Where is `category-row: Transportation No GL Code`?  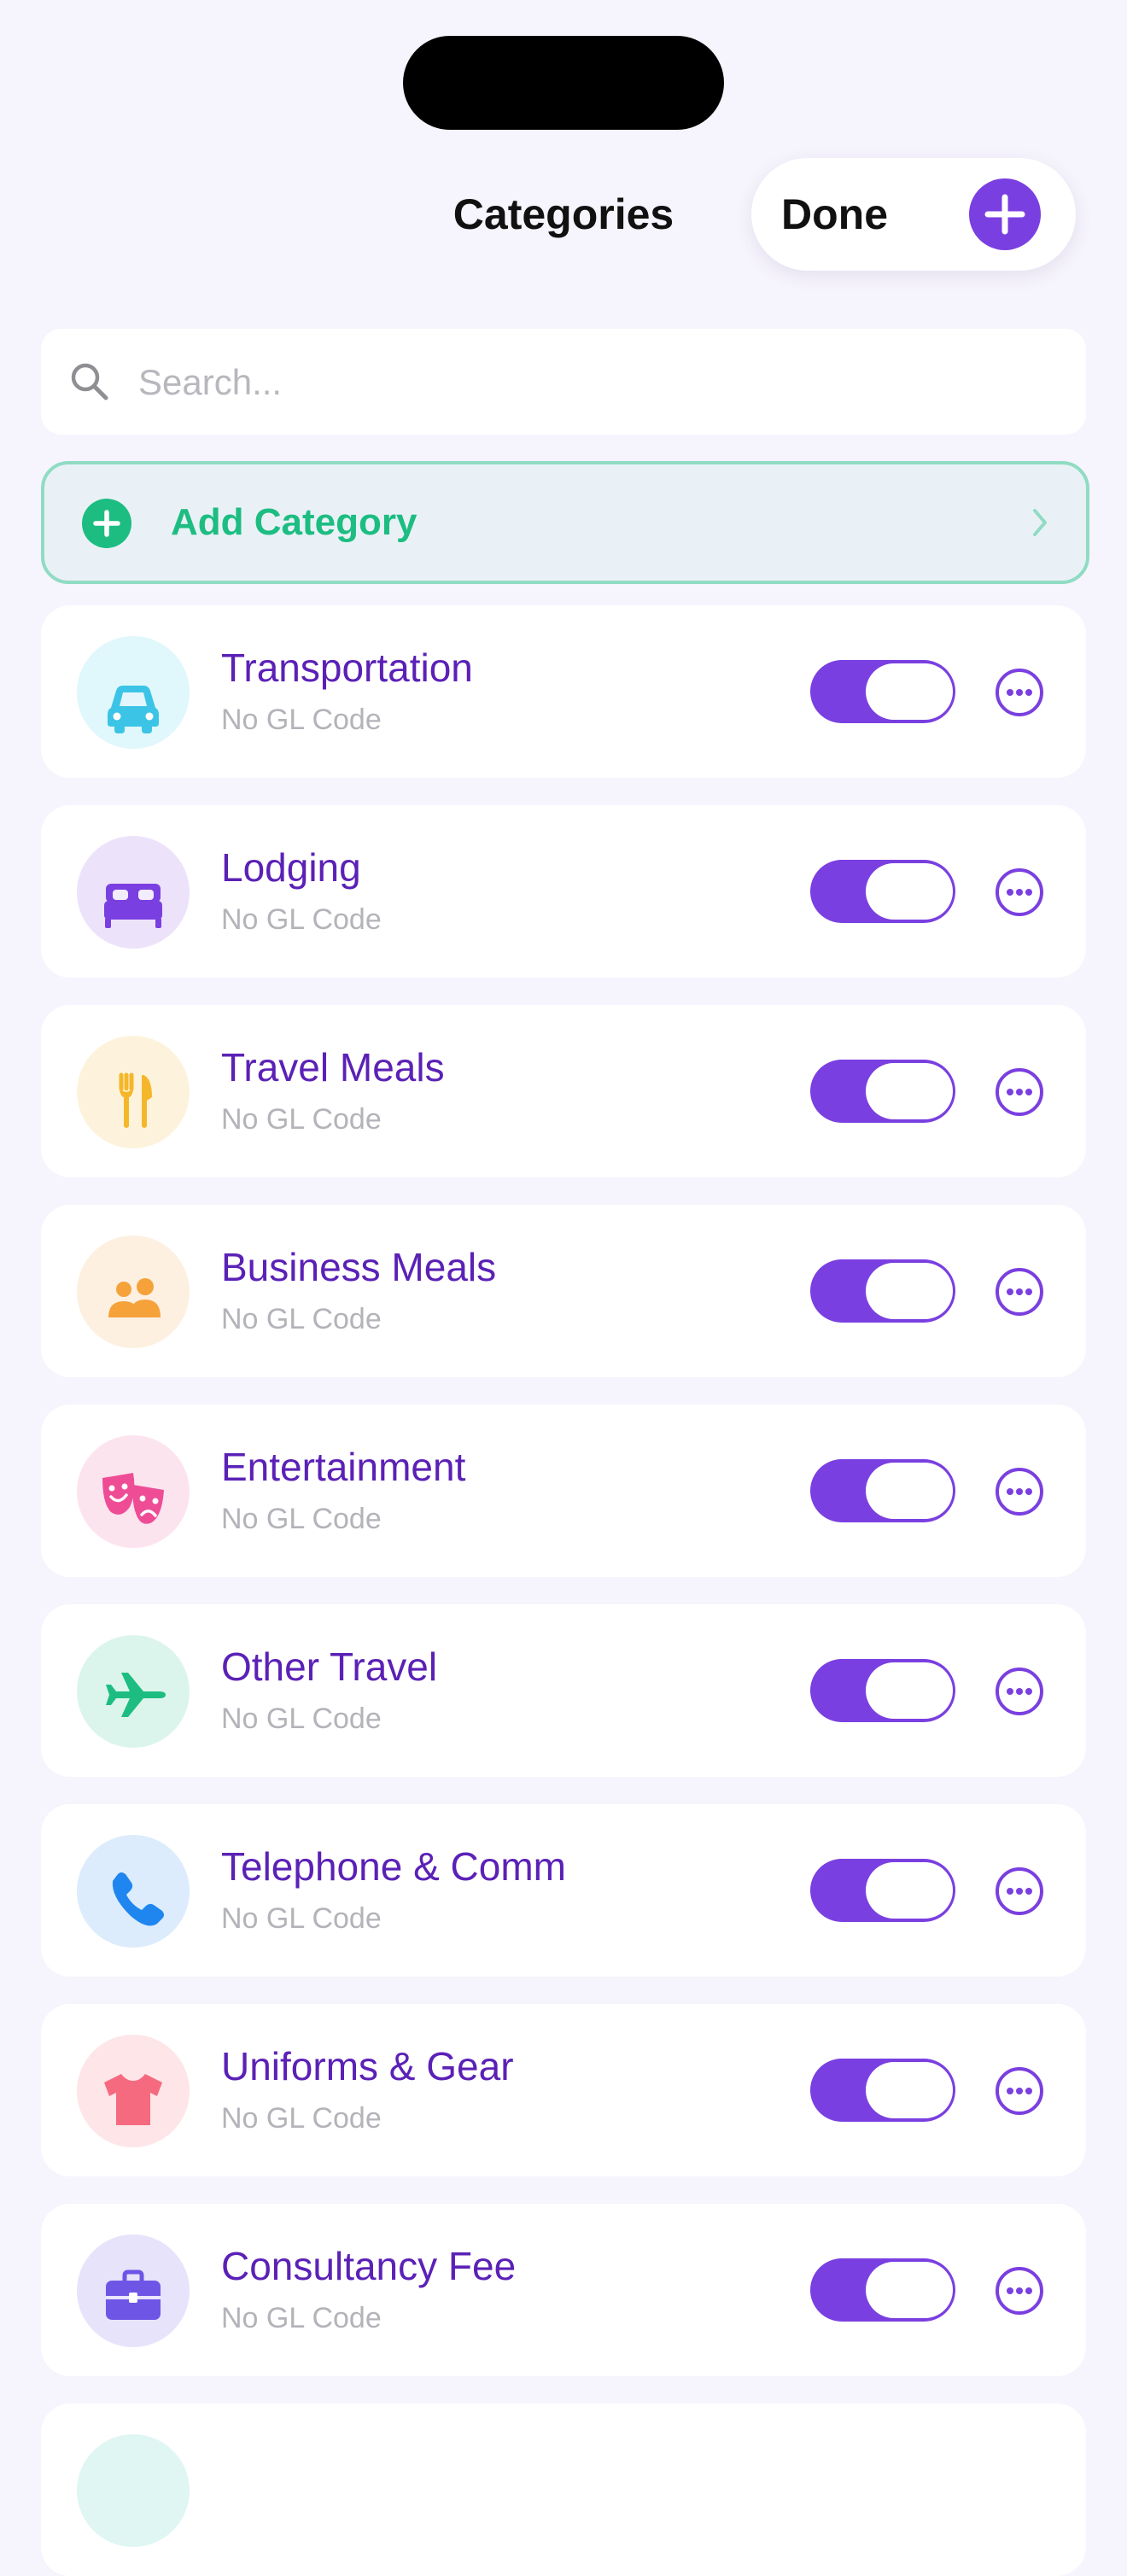
category-row: Transportation No GL Code is located at coordinates (563, 691).